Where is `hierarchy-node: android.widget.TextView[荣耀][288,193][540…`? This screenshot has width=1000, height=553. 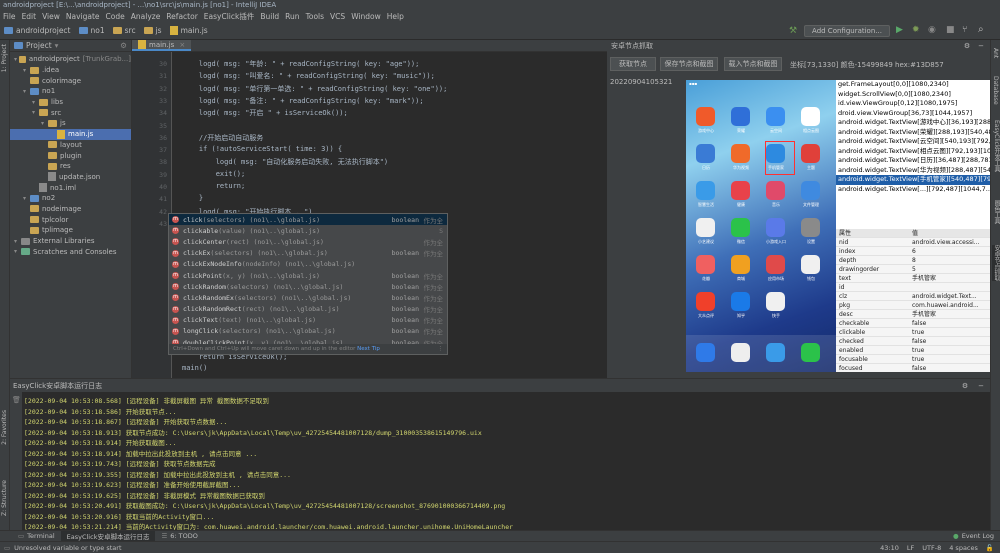
hierarchy-node: android.widget.TextView[荣耀][288,193][540… is located at coordinates (913, 133).